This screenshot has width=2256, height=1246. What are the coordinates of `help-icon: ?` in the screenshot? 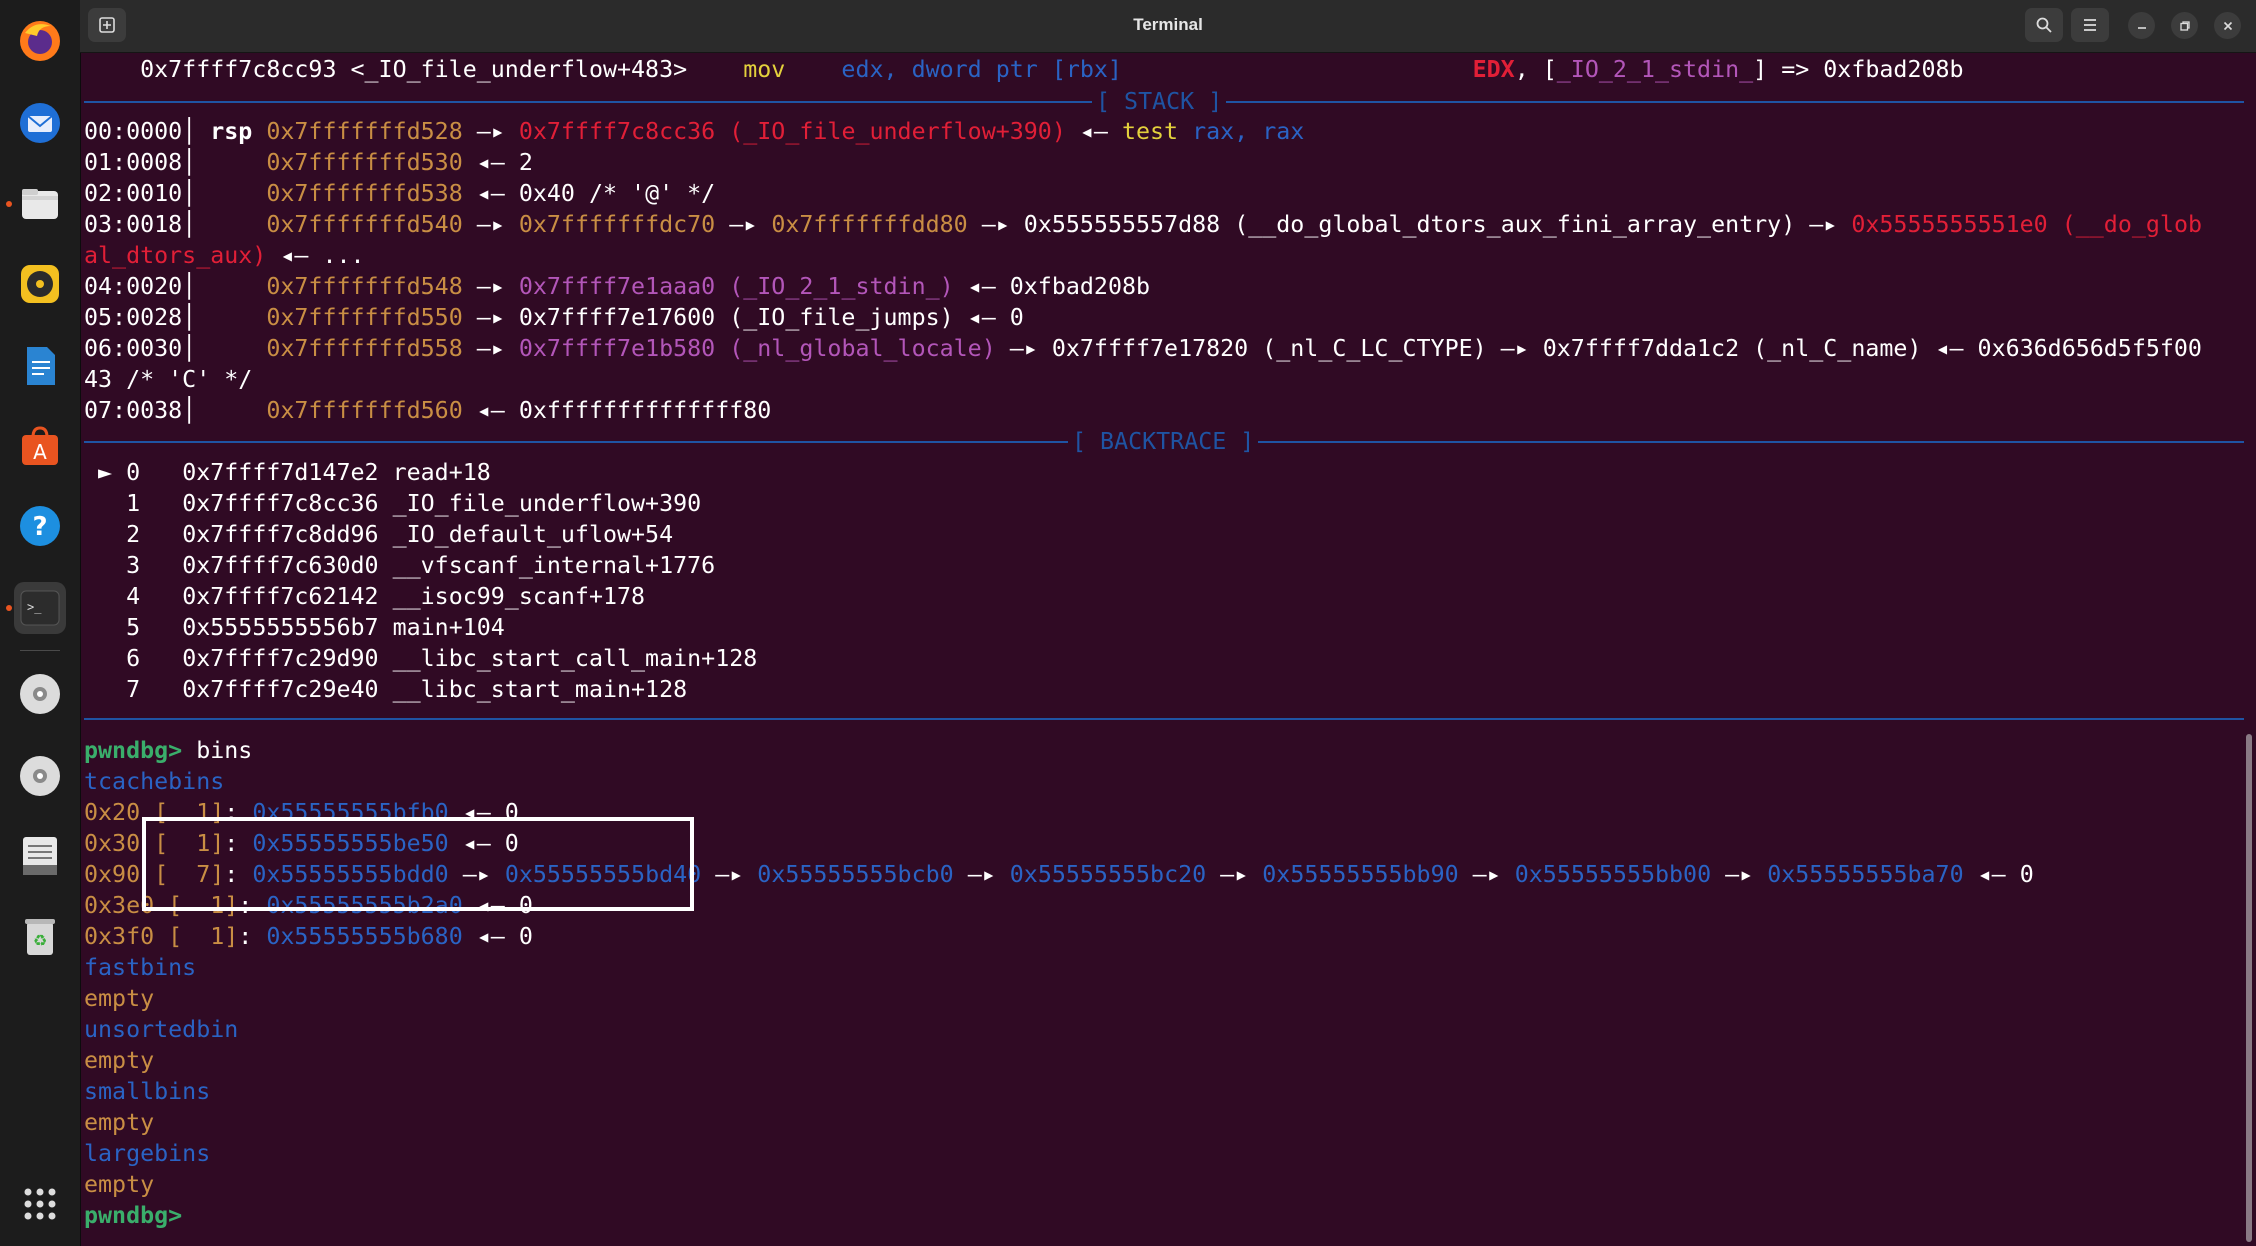 It's located at (40, 526).